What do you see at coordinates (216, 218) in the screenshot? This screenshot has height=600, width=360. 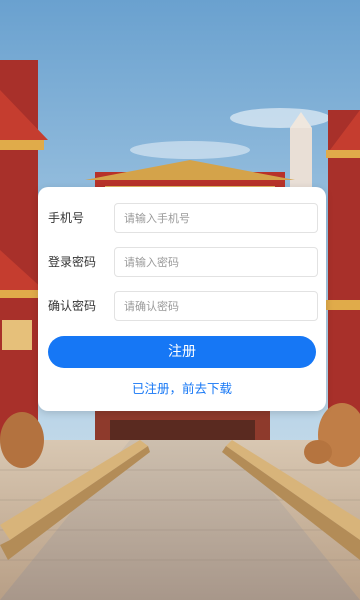 I see `phone-input` at bounding box center [216, 218].